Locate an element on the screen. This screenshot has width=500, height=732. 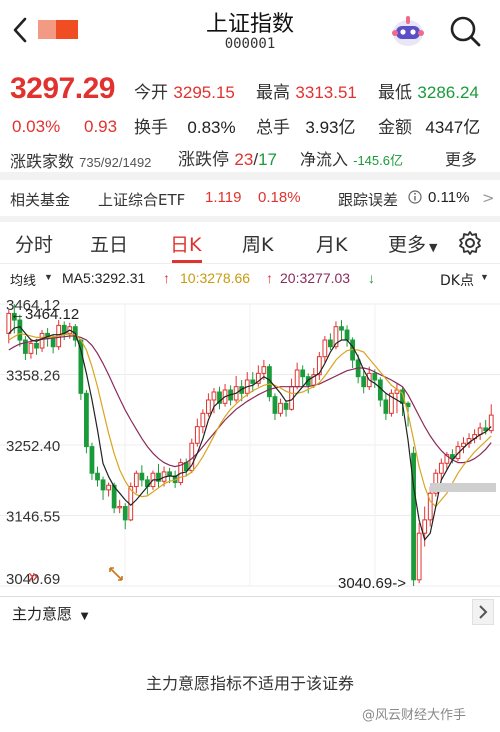
indicator-label: 主力意愿 is located at coordinates (42, 614).